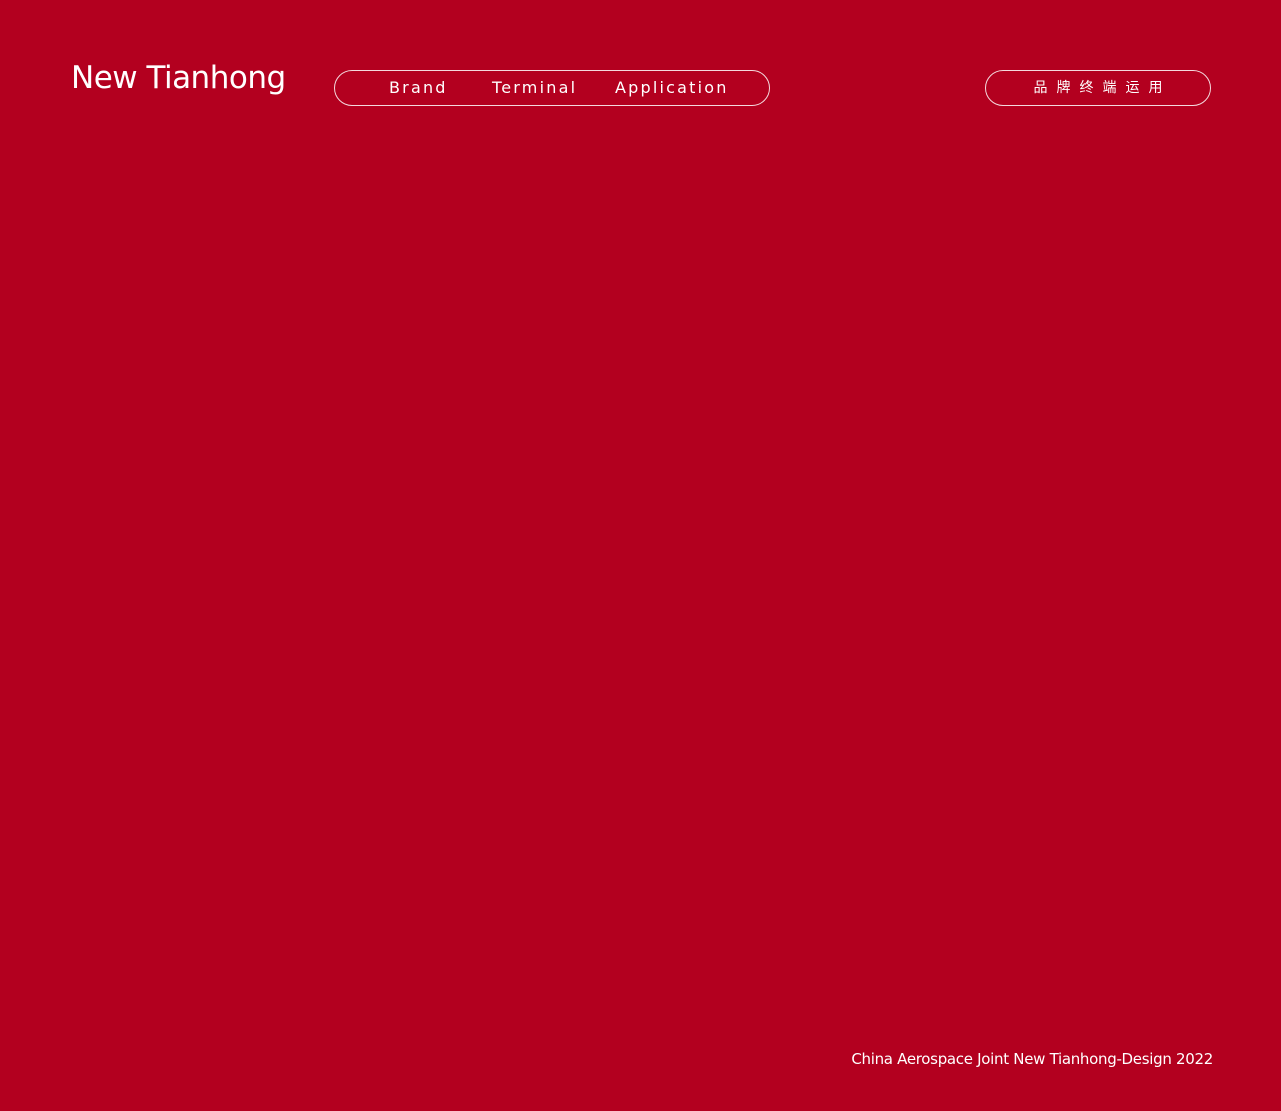 This screenshot has height=1111, width=1281. I want to click on section-label-button: 品牌终端运用, so click(1098, 88).